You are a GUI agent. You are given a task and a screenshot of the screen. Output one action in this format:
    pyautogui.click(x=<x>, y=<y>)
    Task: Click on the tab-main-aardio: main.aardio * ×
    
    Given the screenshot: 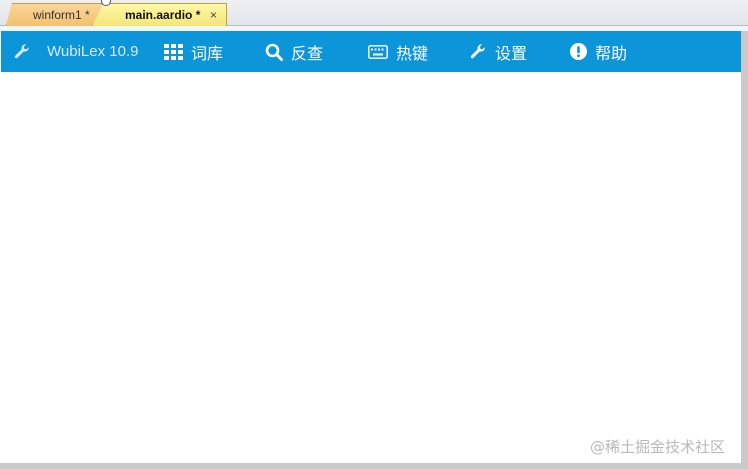 What is the action you would take?
    pyautogui.click(x=159, y=14)
    